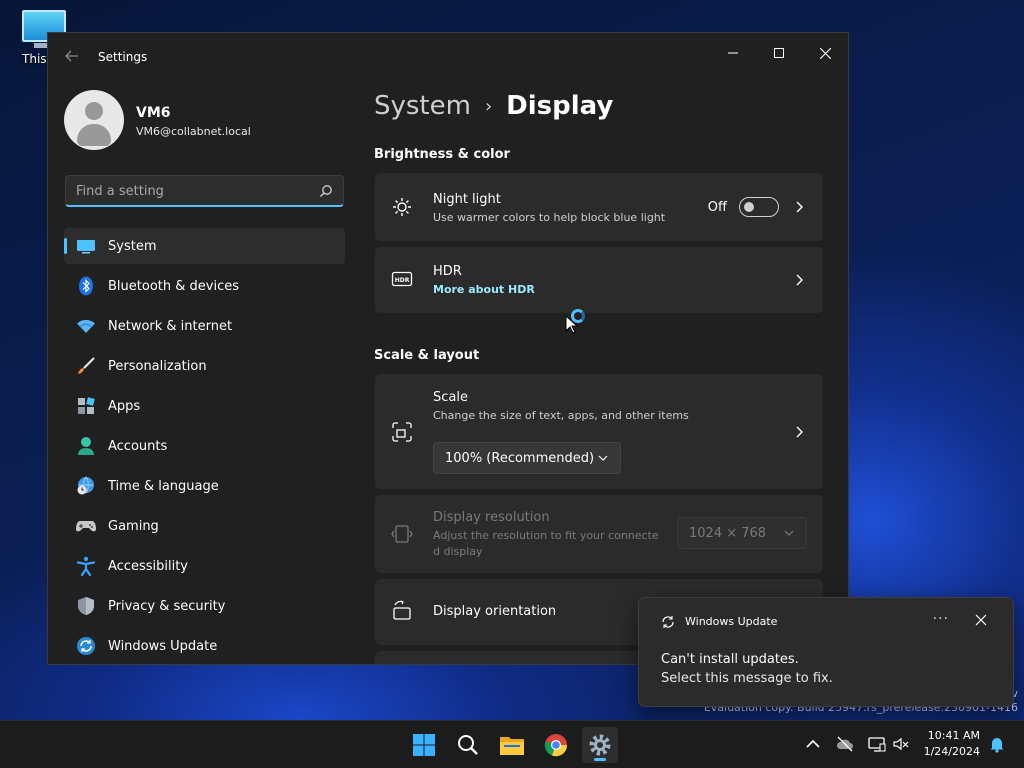  I want to click on chrome-button, so click(556, 745).